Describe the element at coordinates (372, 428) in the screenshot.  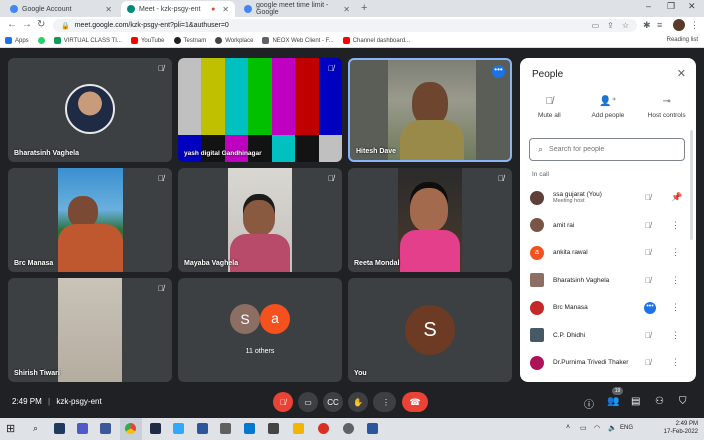
I see `word-icon` at that location.